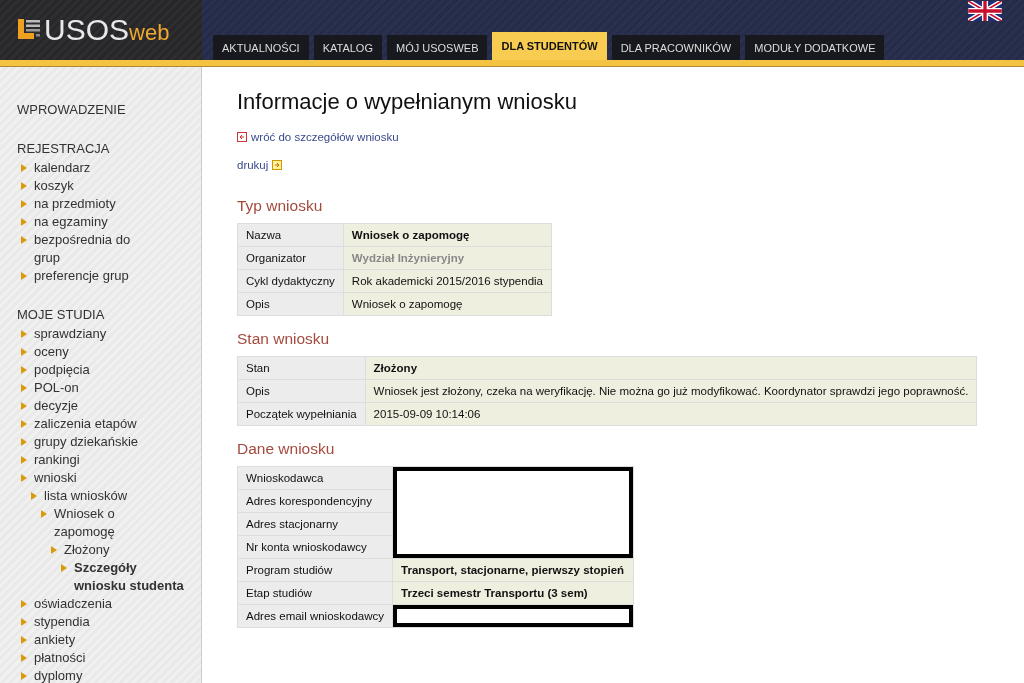  What do you see at coordinates (87, 30) in the screenshot?
I see `logo-text: USOS` at bounding box center [87, 30].